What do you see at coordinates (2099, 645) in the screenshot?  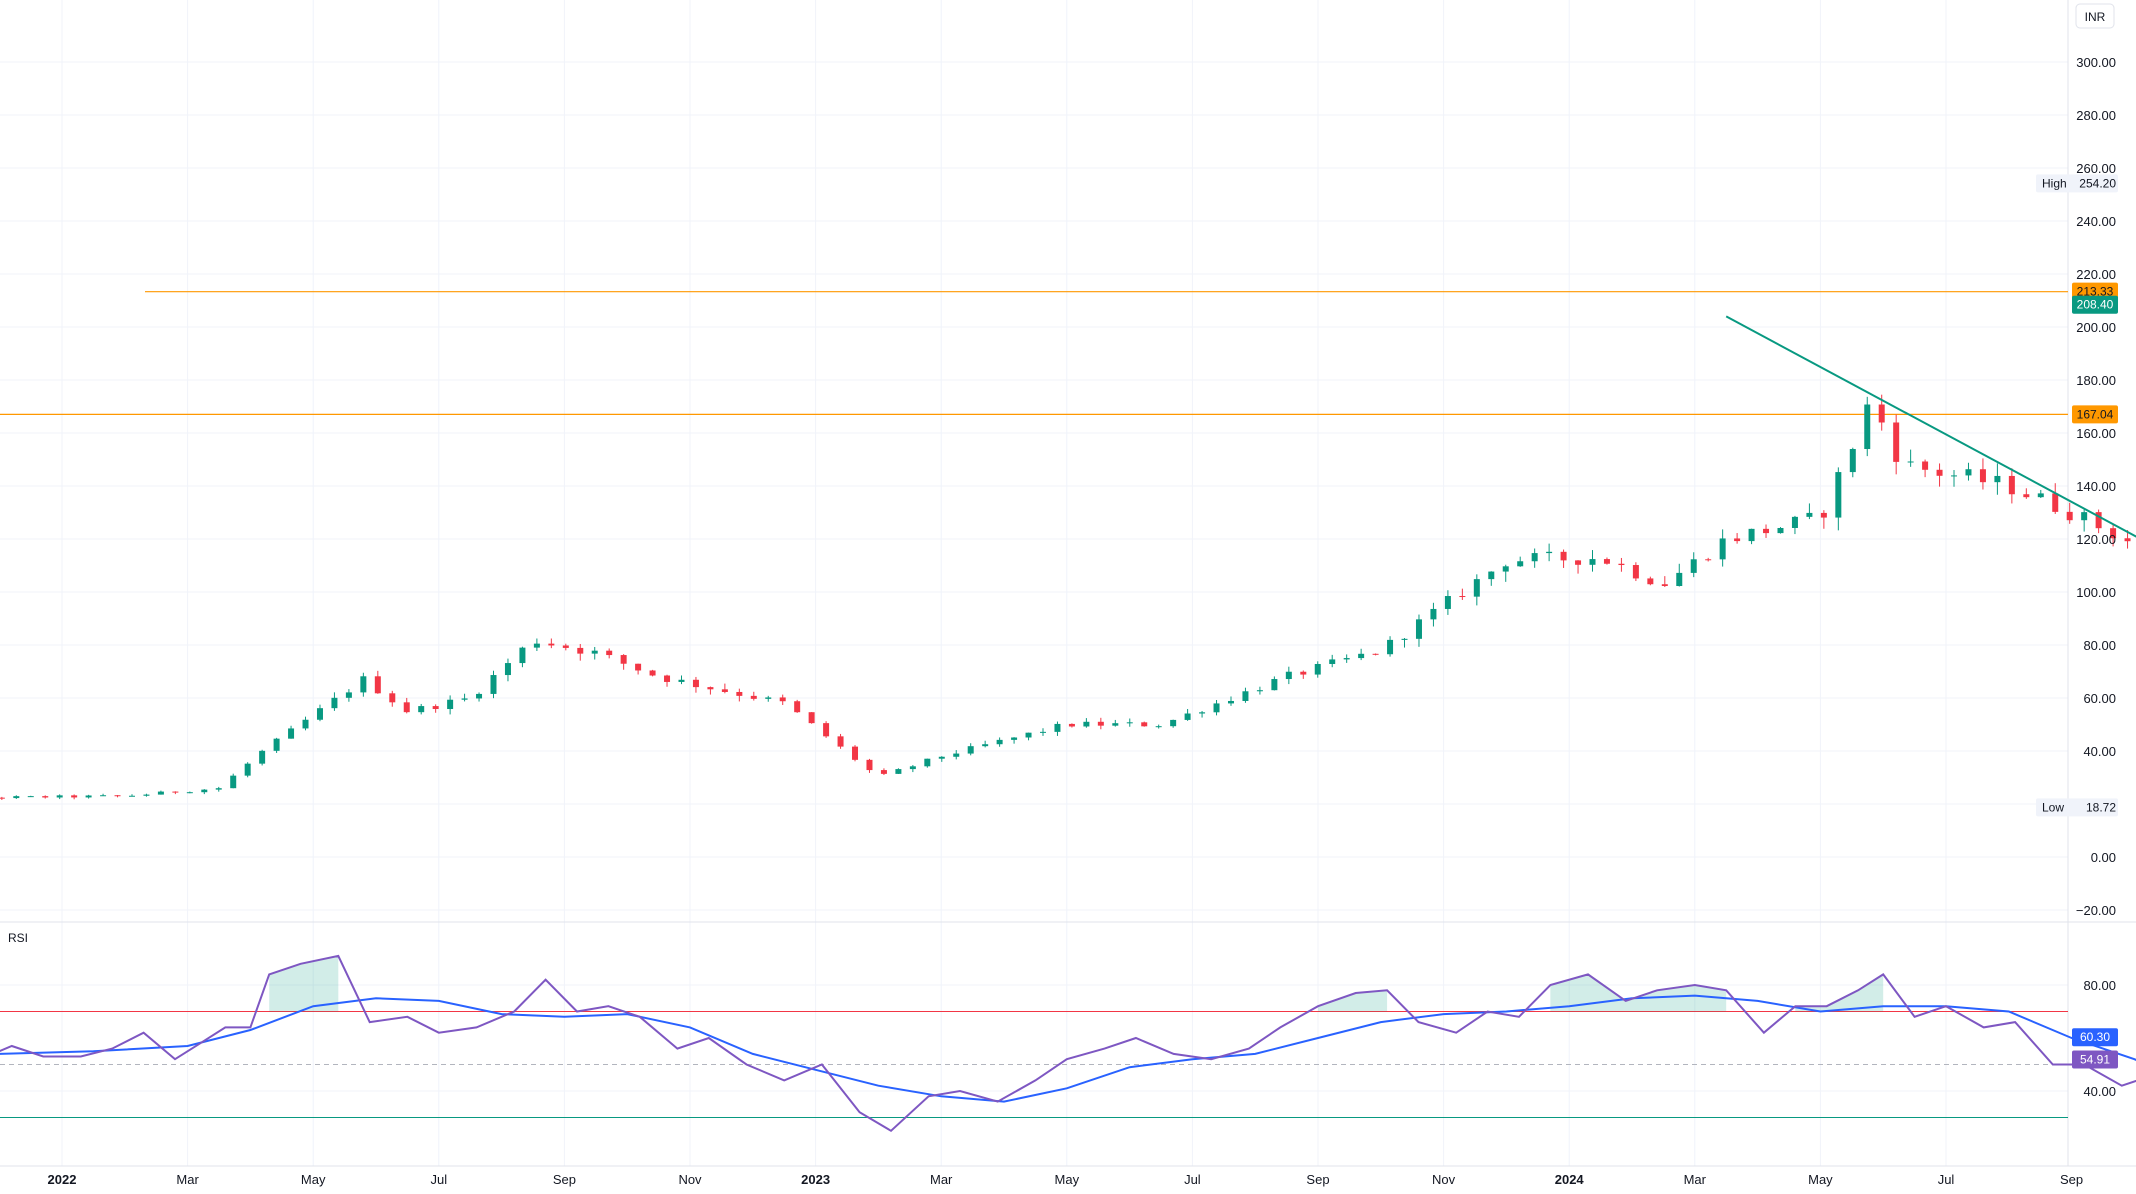 I see `price-tick-label: 80.00` at bounding box center [2099, 645].